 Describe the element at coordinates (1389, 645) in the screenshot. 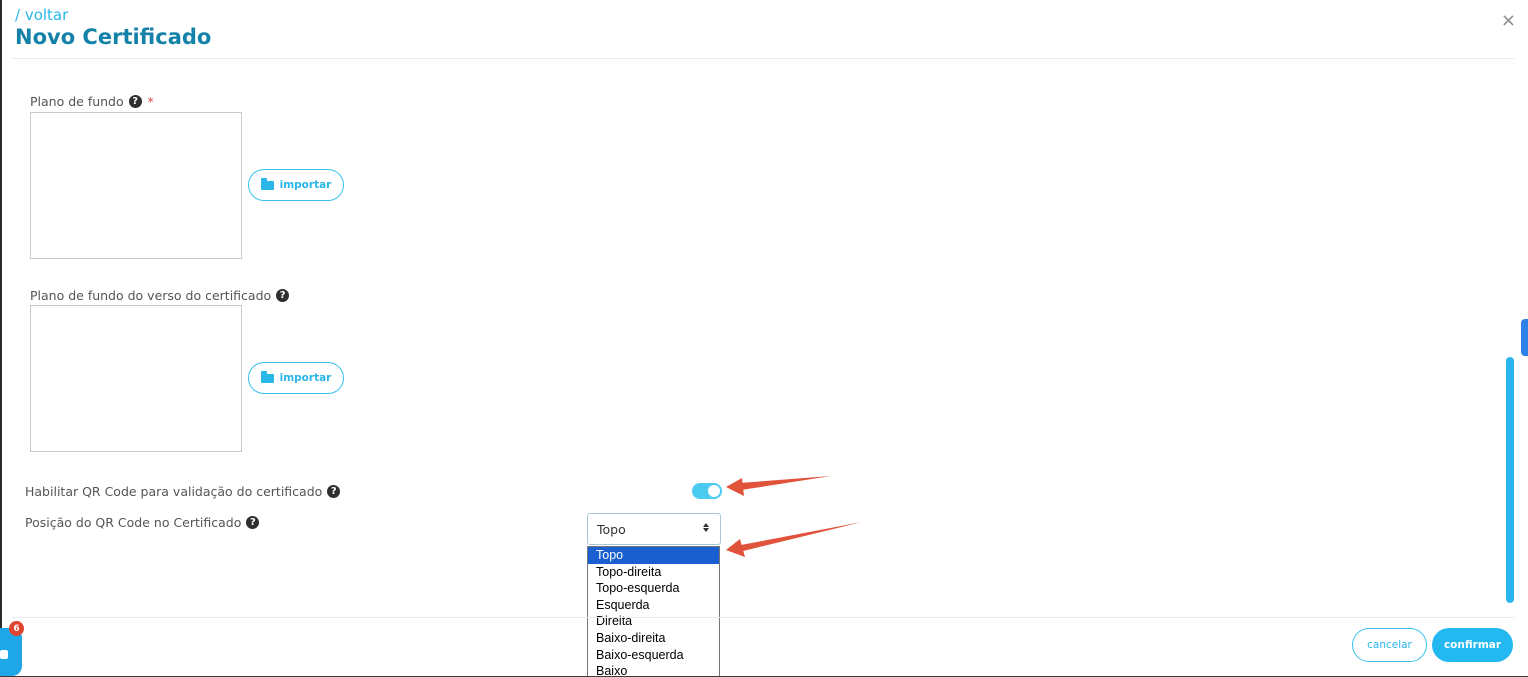

I see `cancel-button: cancelar` at that location.